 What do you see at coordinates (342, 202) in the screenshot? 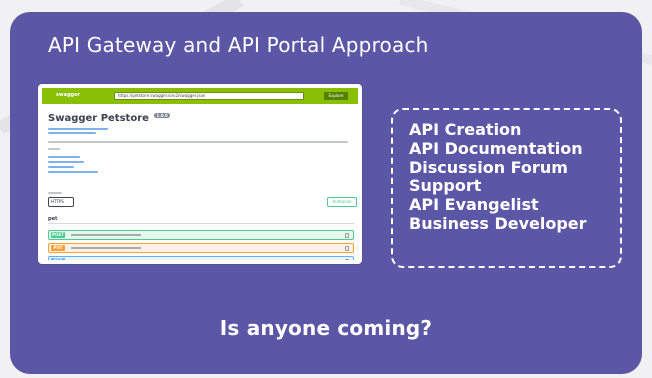
I see `swagger-authorize-button: Authorize` at bounding box center [342, 202].